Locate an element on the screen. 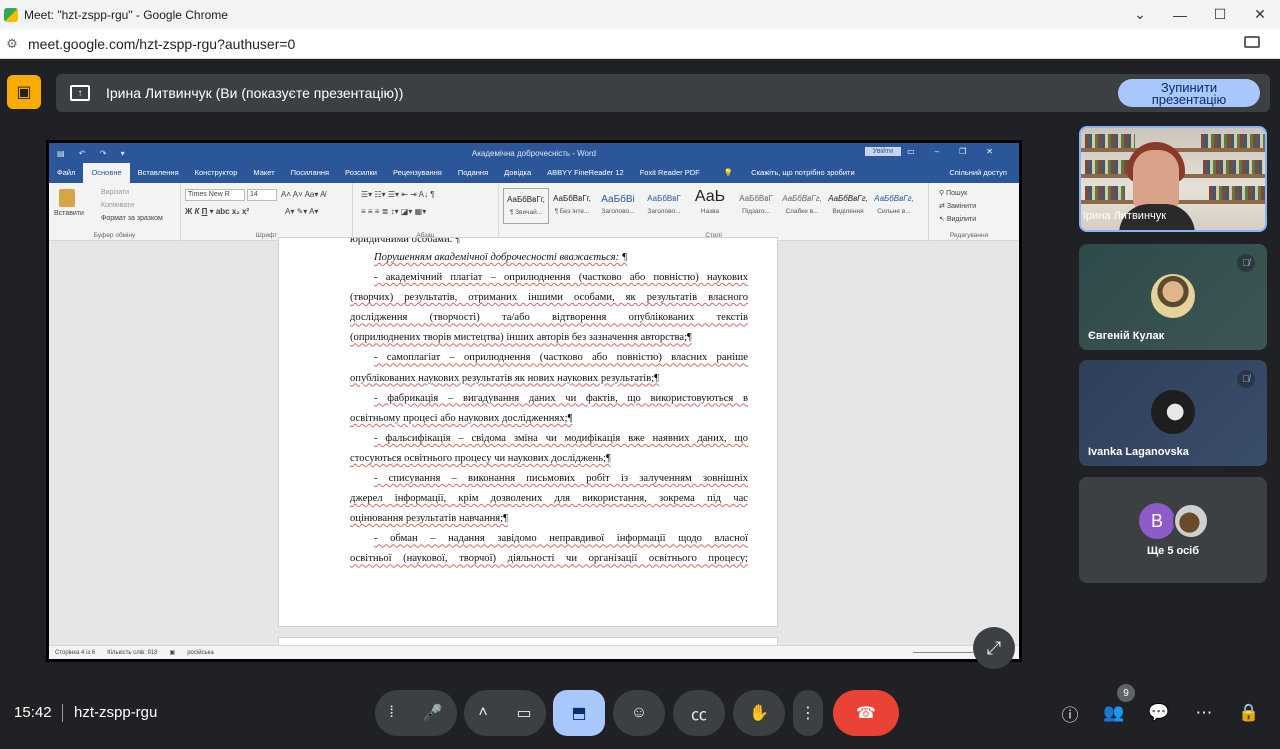 The height and width of the screenshot is (749, 1280). tab-file: Файл is located at coordinates (66, 175).